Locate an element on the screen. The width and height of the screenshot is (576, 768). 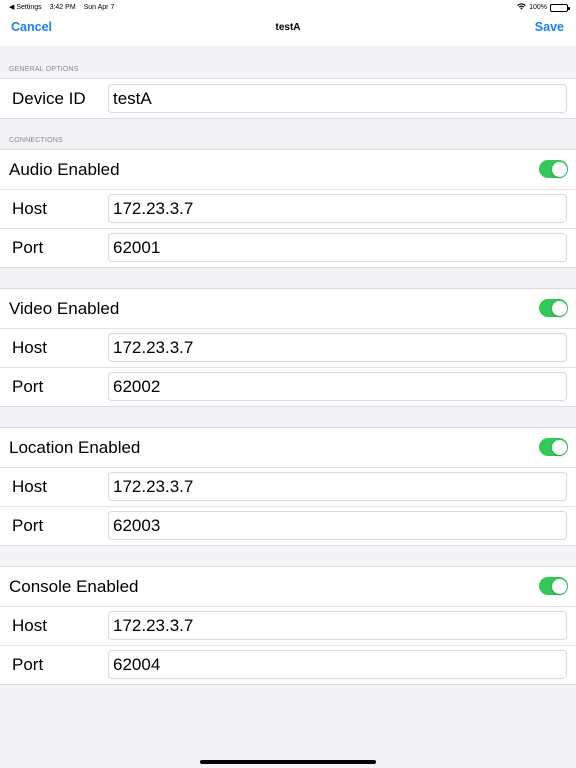
video-host-label: Host is located at coordinates (29, 347).